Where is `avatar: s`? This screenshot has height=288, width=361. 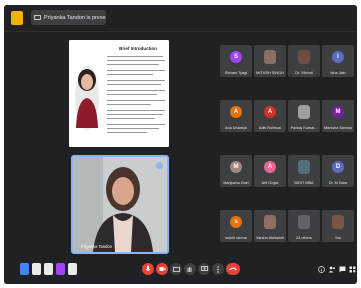 avatar: s is located at coordinates (236, 222).